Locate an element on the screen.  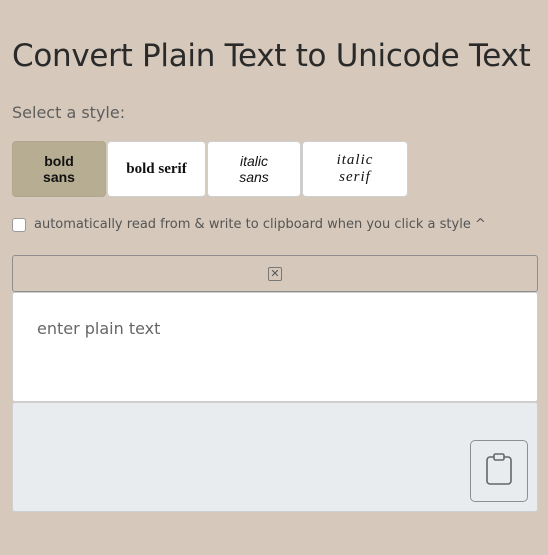
clear-button: ✕ is located at coordinates (275, 273).